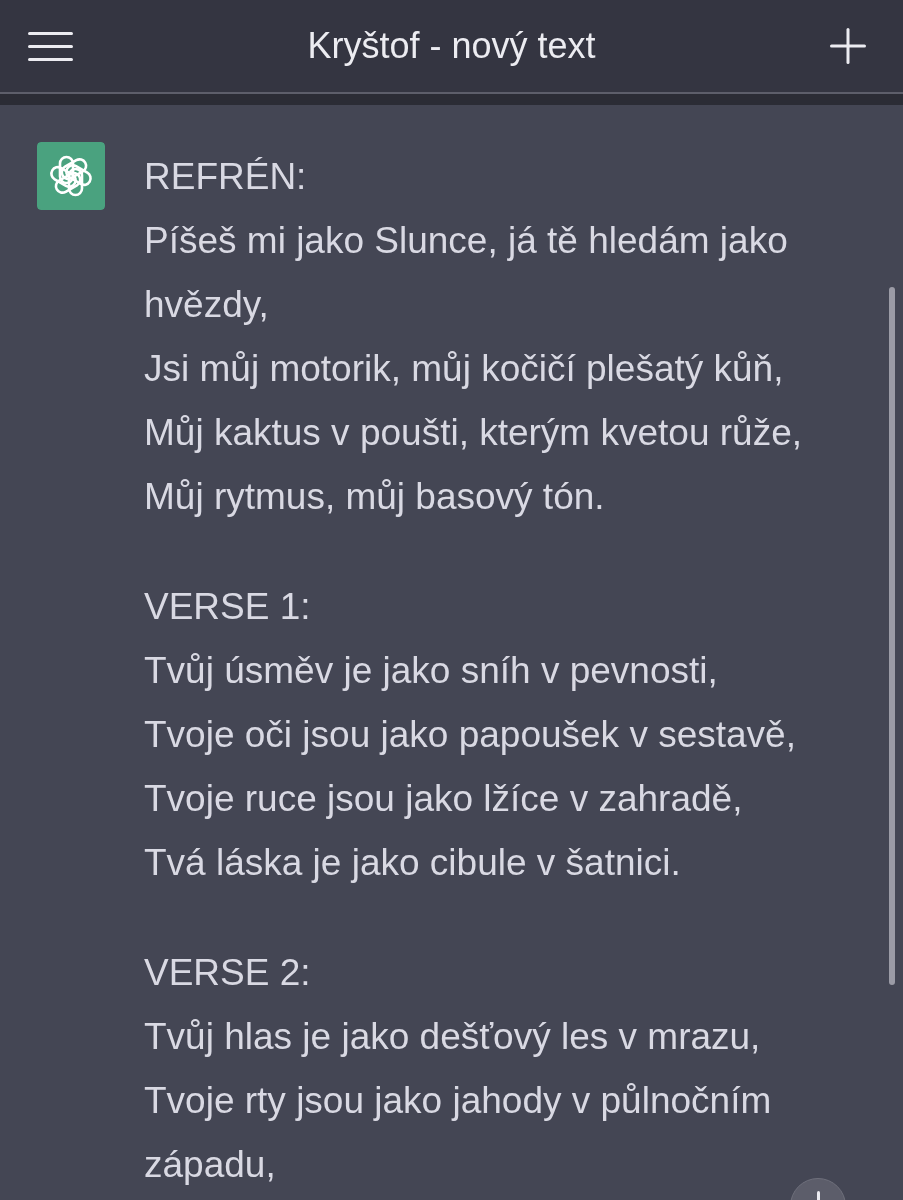  Describe the element at coordinates (892, 636) in the screenshot. I see `scrollbar-thumb` at that location.